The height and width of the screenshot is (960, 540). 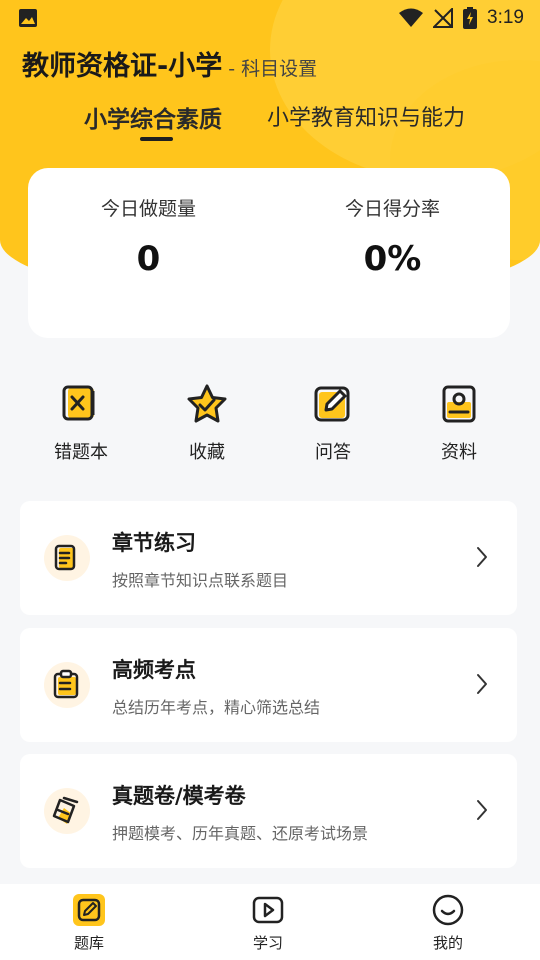 I want to click on nav-study: 学习, so click(x=268, y=922).